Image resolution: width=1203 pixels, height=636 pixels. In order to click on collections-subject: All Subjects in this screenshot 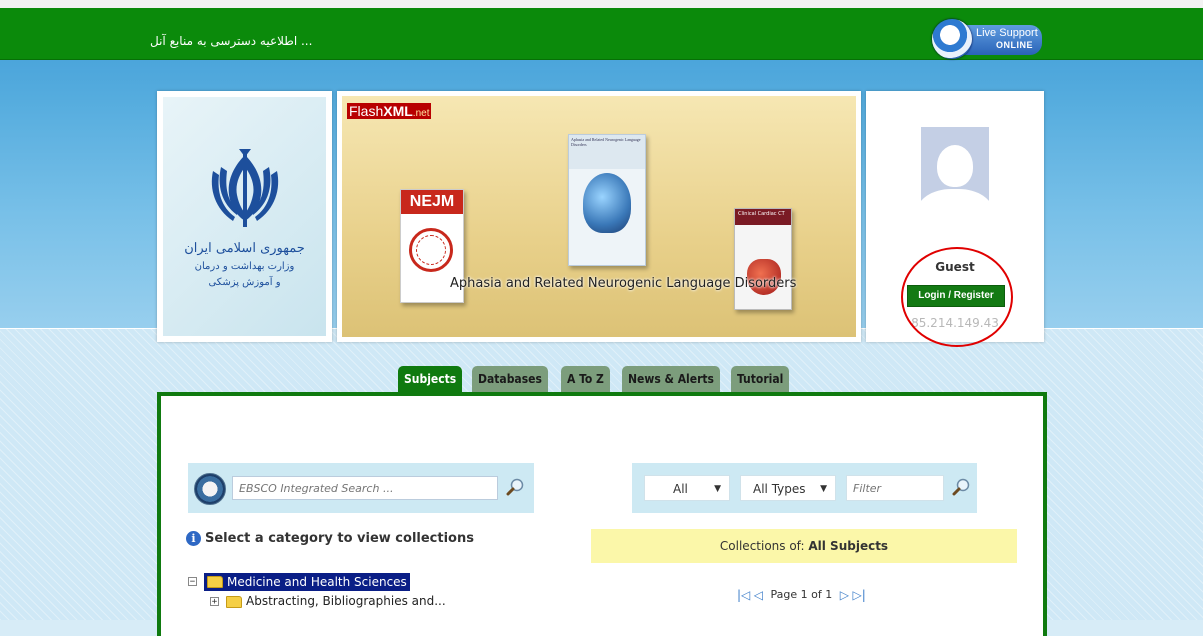, I will do `click(848, 546)`.